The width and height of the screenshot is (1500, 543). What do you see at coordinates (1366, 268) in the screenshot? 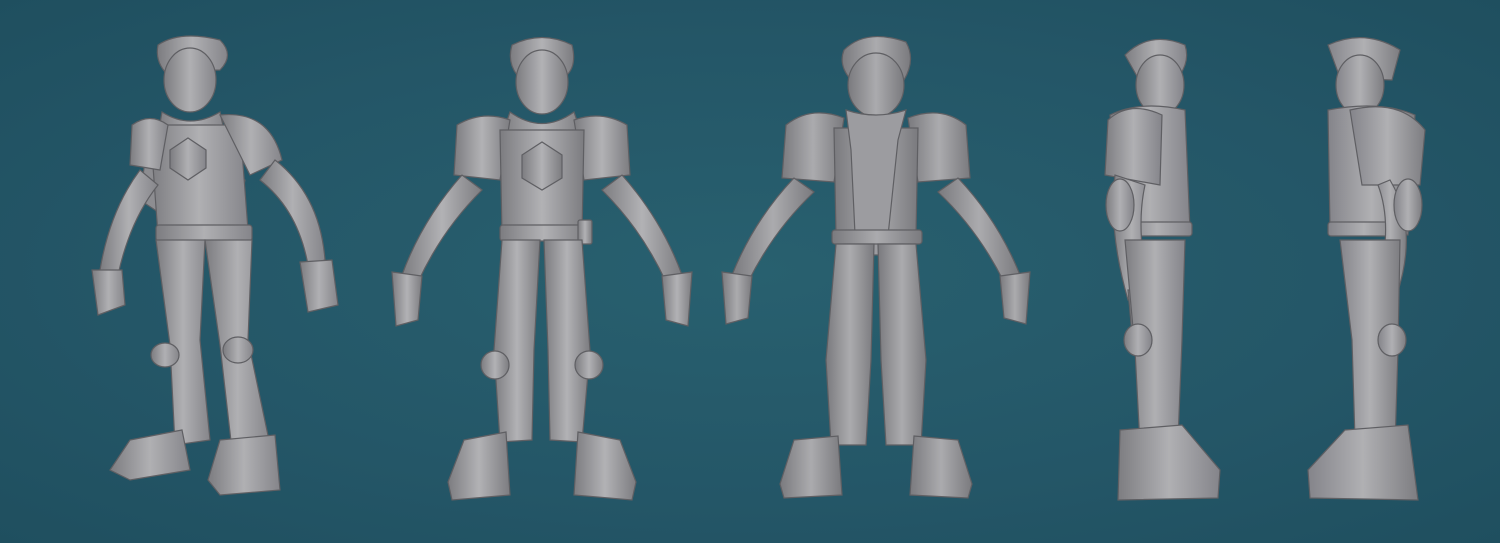
I see `character-side-right` at bounding box center [1366, 268].